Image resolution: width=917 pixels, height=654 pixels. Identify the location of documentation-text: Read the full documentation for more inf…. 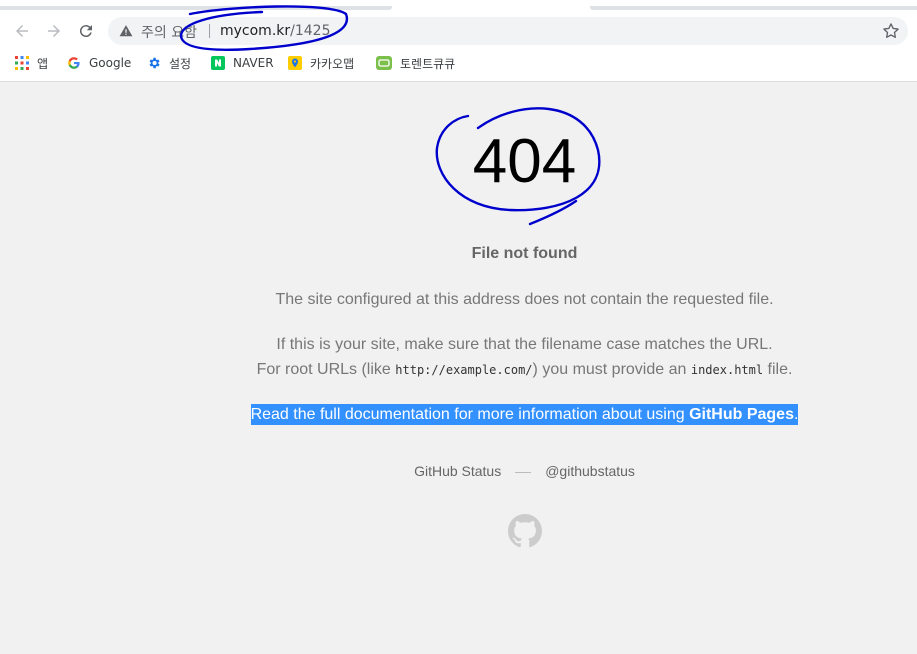
(458, 414).